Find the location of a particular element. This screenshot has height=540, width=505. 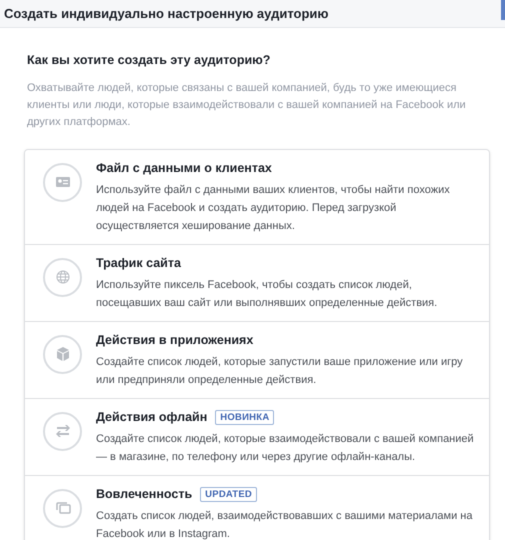

option-description: Создайте список людей, которые запустили ваше приложение или игру или предприняли определенные действия. is located at coordinates (280, 371).